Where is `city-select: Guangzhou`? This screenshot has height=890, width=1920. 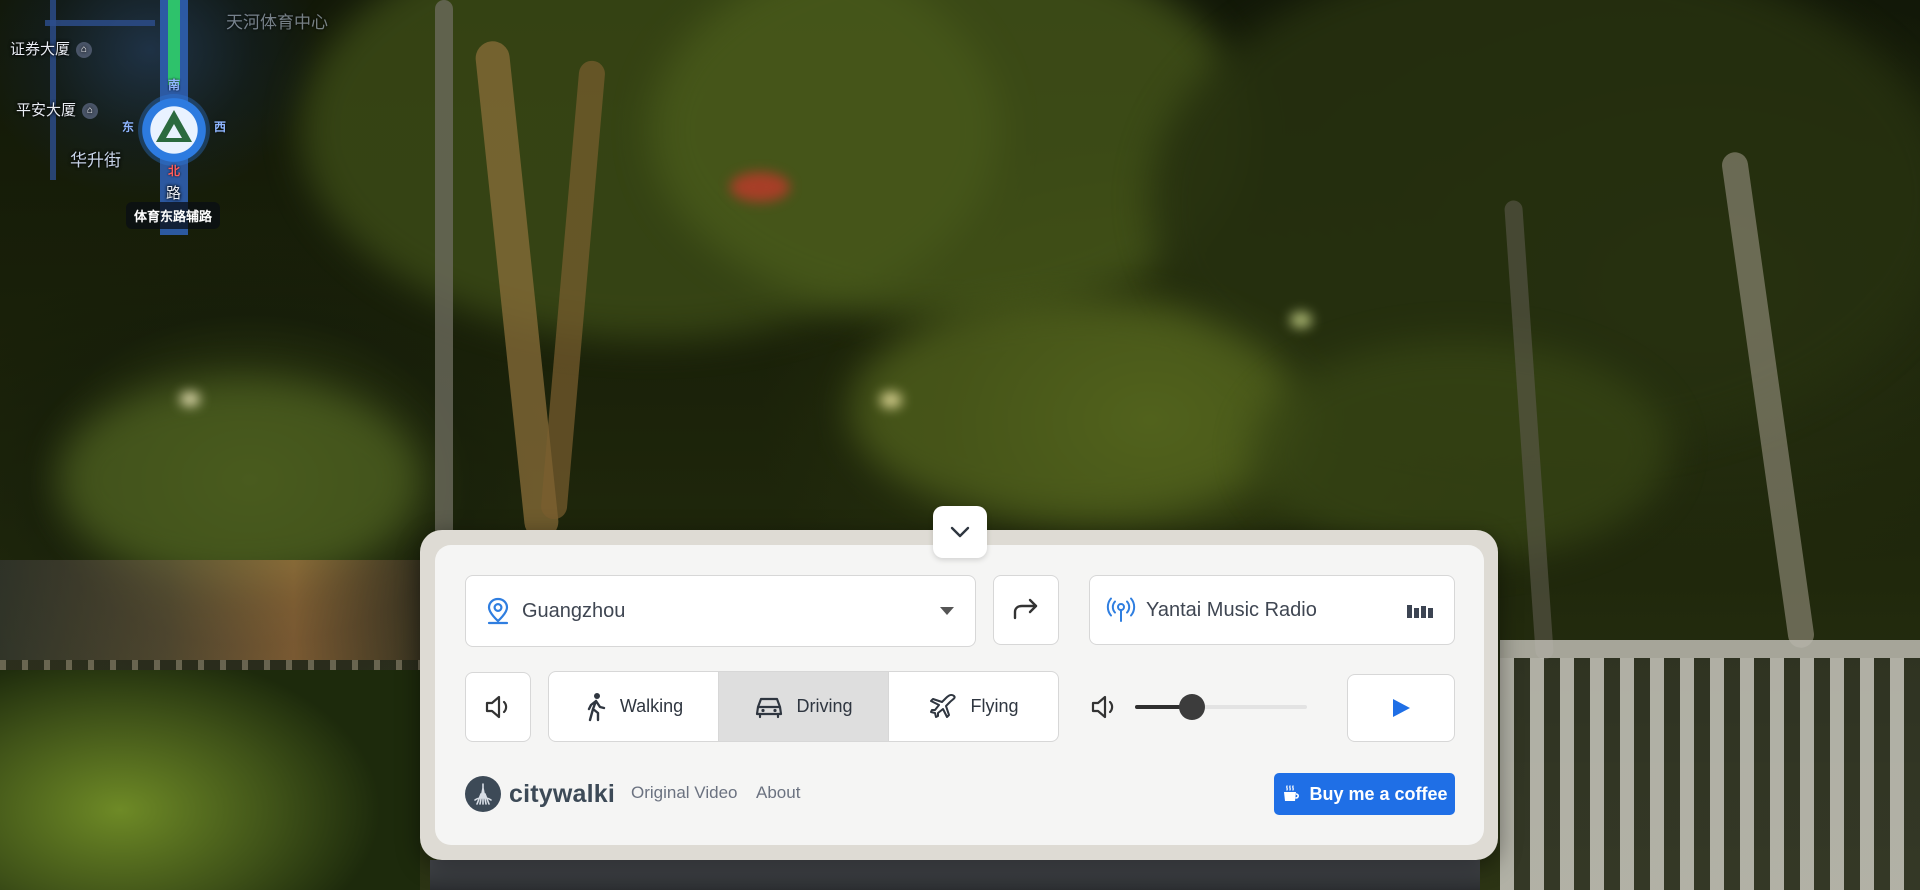 city-select: Guangzhou is located at coordinates (720, 611).